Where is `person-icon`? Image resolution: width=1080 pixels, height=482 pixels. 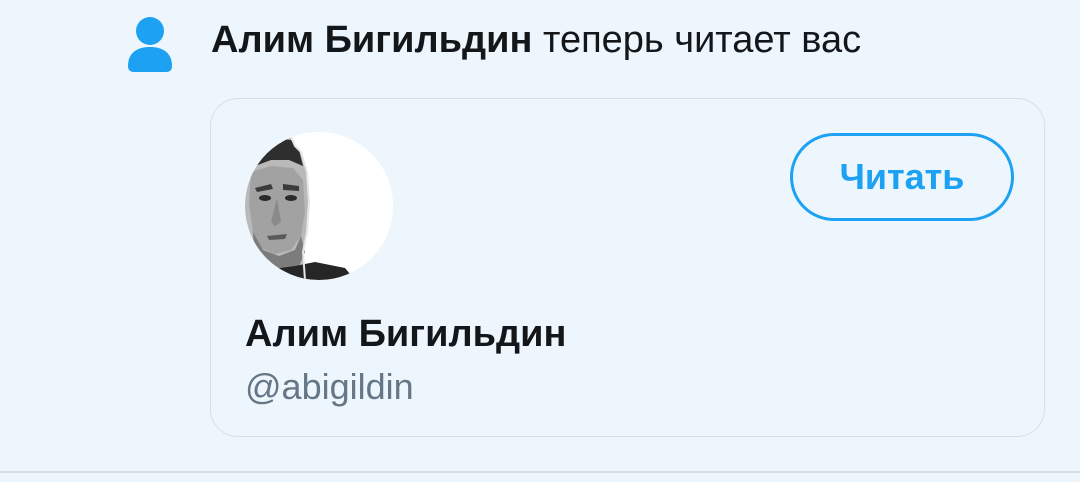 person-icon is located at coordinates (150, 44).